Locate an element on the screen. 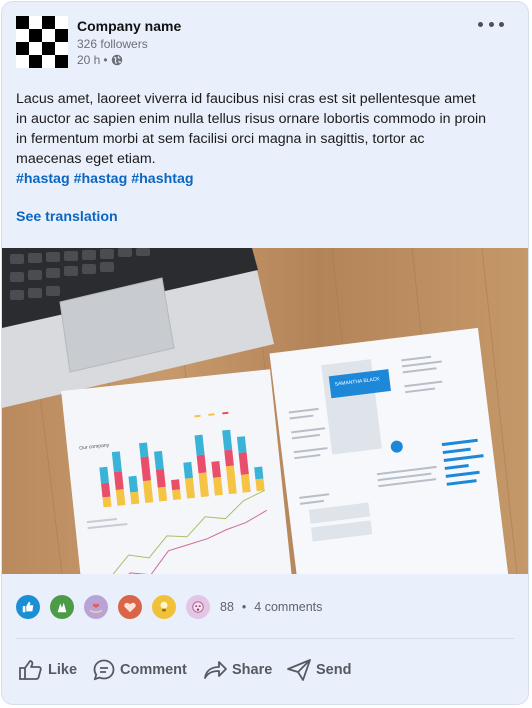 This screenshot has width=532, height=708. reaction-count: 88 is located at coordinates (227, 607).